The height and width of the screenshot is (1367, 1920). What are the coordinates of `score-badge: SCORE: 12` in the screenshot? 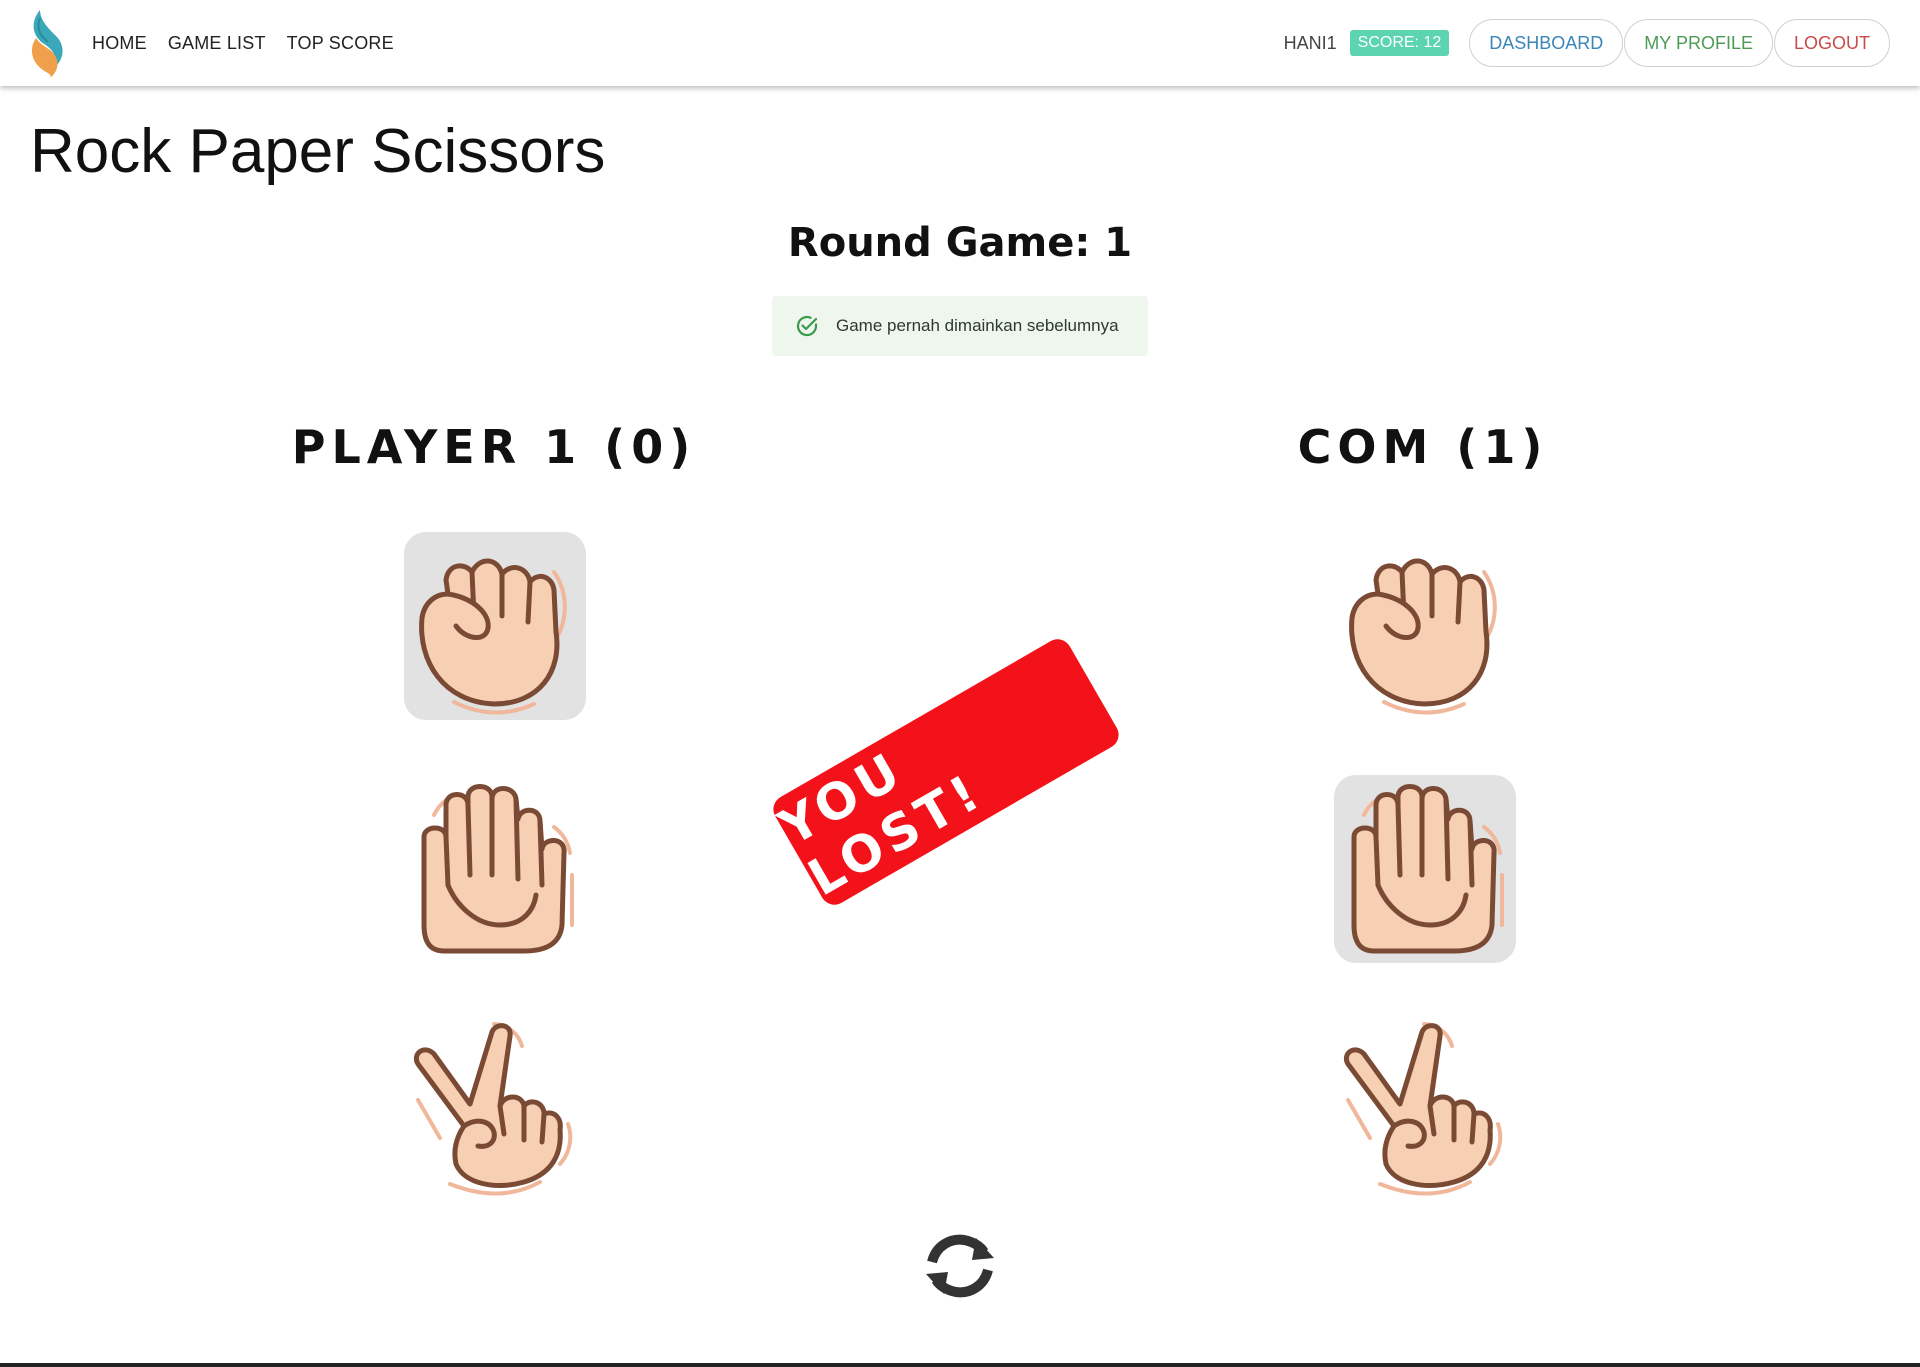 It's located at (1399, 43).